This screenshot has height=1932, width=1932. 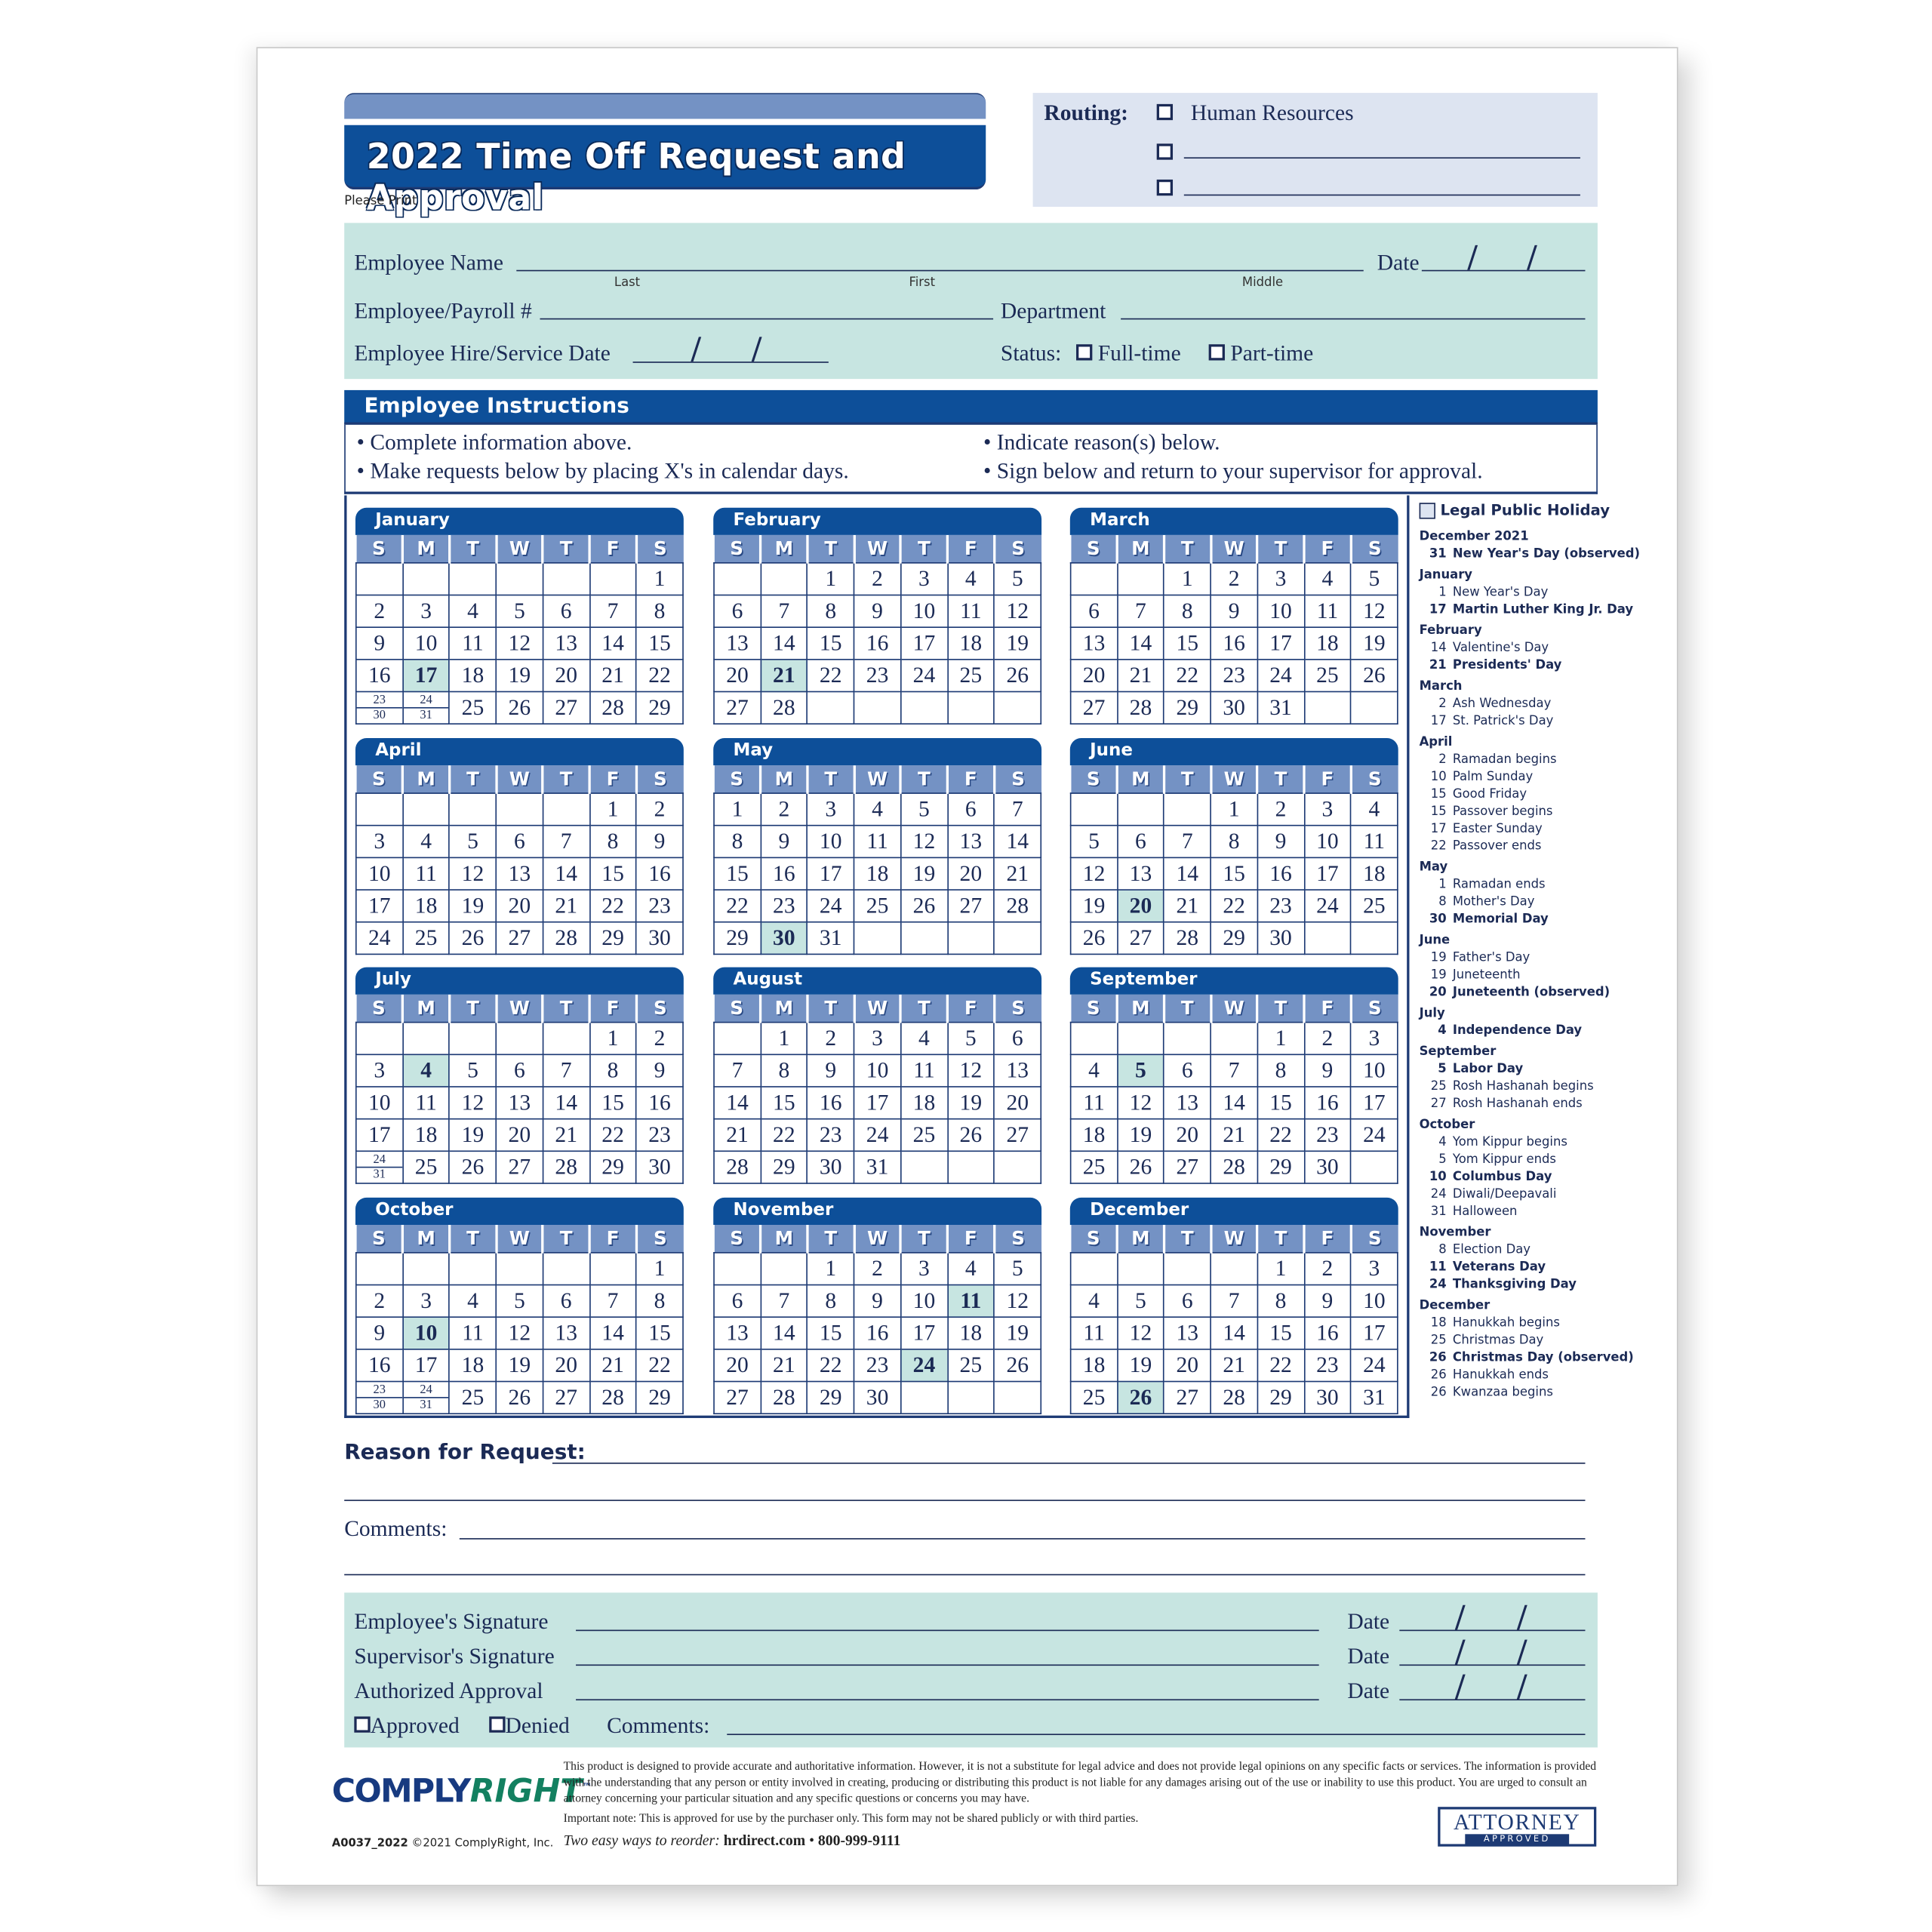 I want to click on authorized-approval-date-field, so click(x=1492, y=1700).